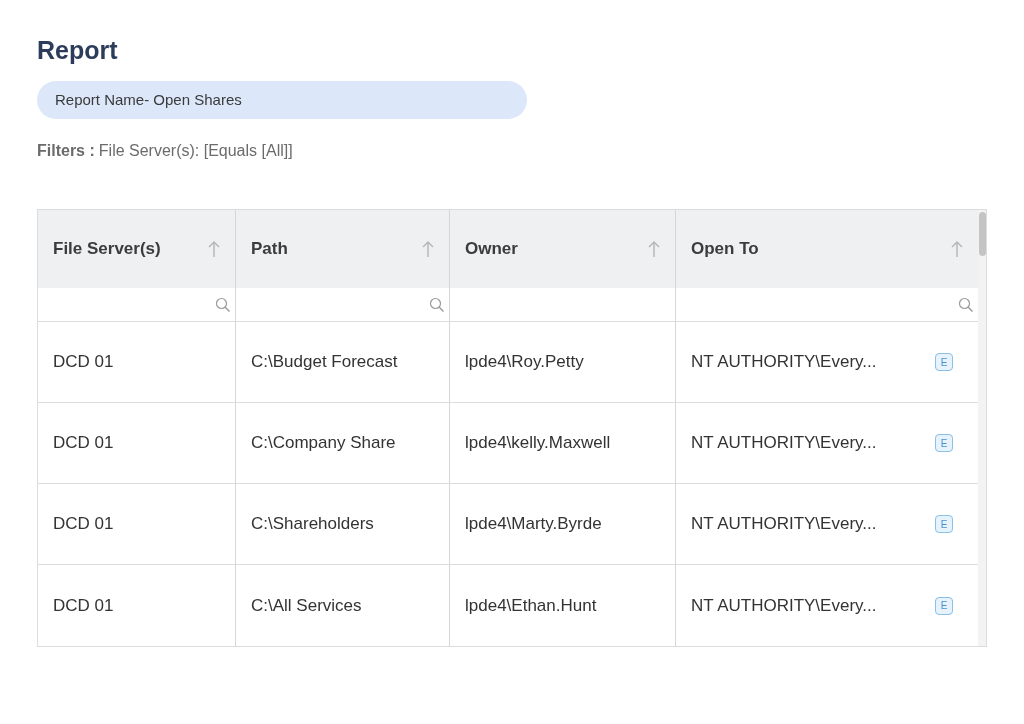  I want to click on table-cell-text: lpde4\kelly.Maxwell, so click(538, 443).